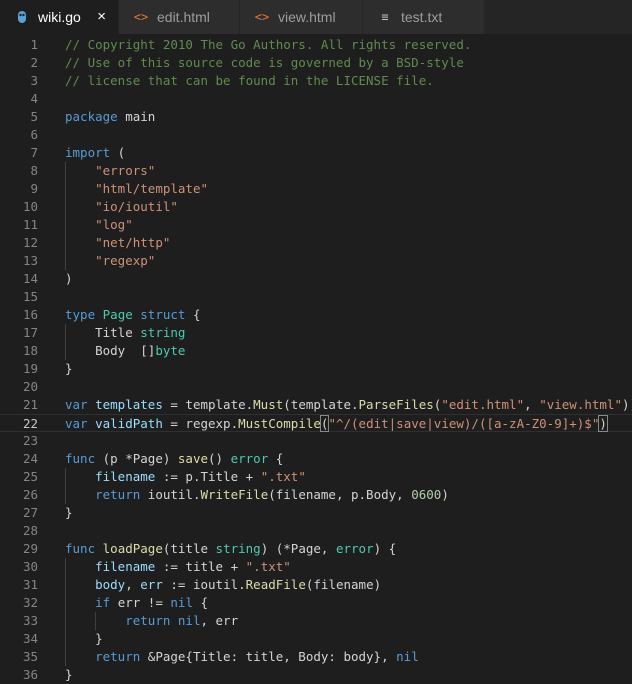  Describe the element at coordinates (34, 152) in the screenshot. I see `line-number: 7` at that location.